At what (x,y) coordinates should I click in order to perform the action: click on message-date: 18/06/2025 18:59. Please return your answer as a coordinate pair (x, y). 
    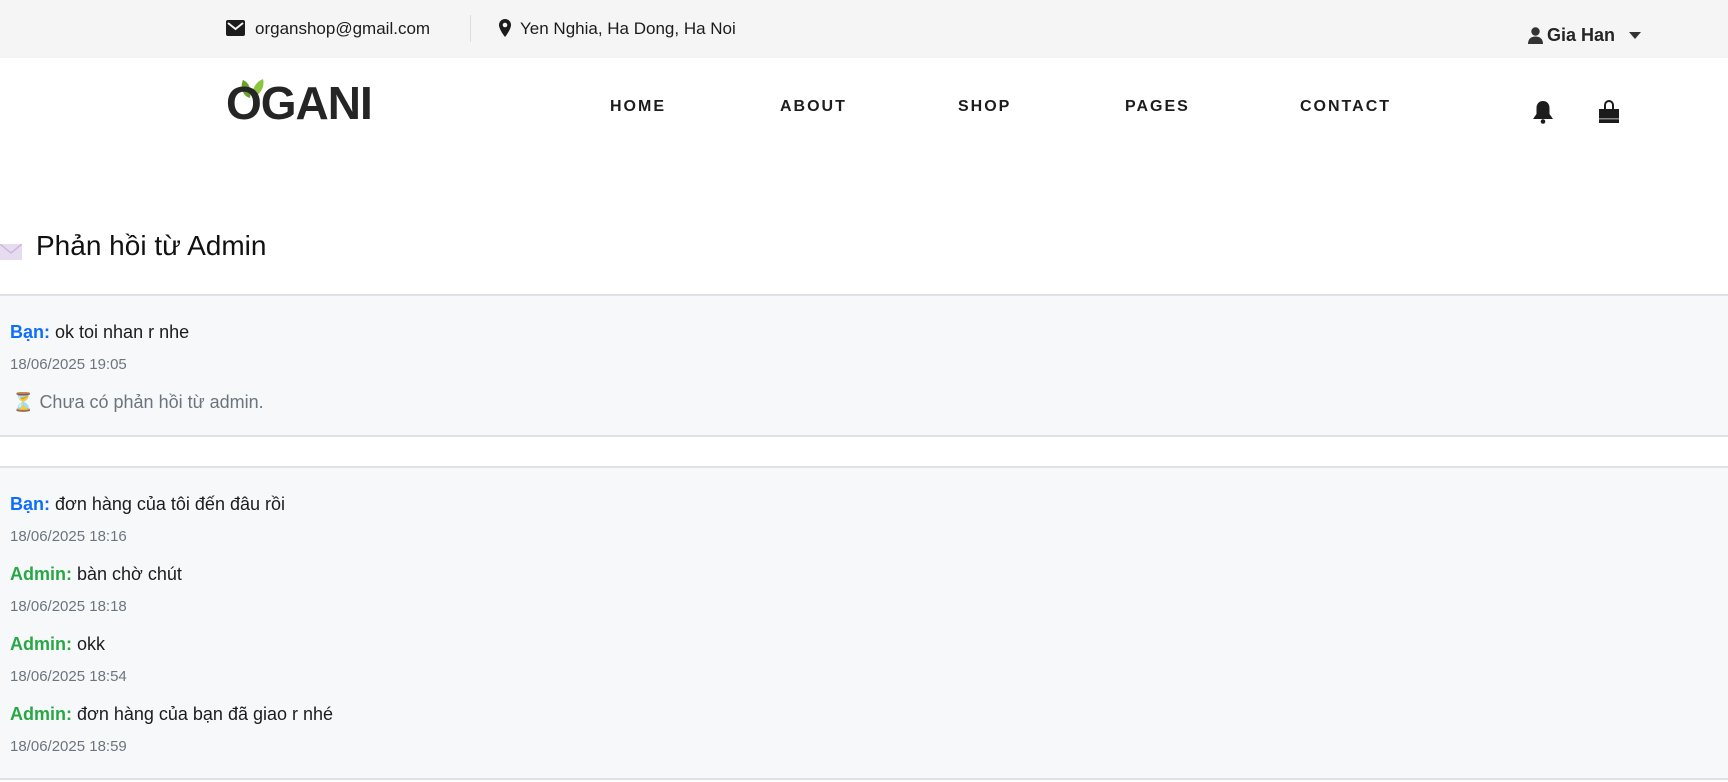
    Looking at the image, I should click on (68, 746).